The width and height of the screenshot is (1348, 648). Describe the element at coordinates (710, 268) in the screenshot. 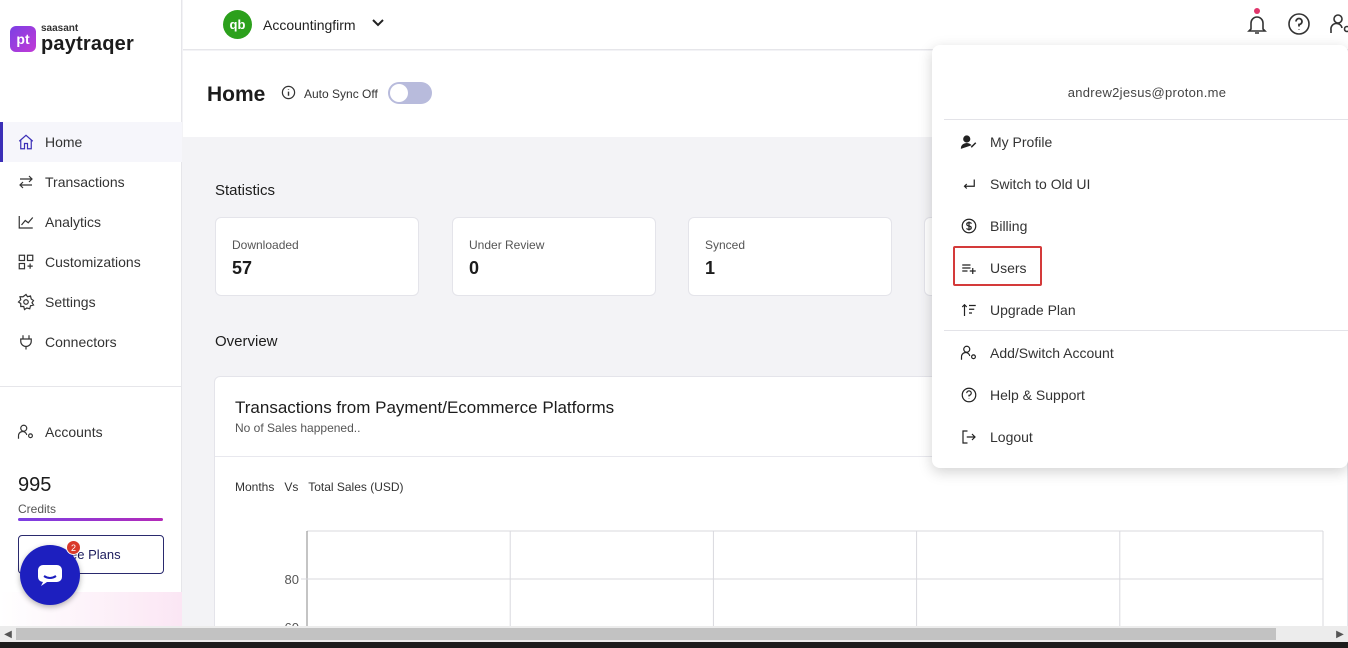

I see `stat-value: 1` at that location.